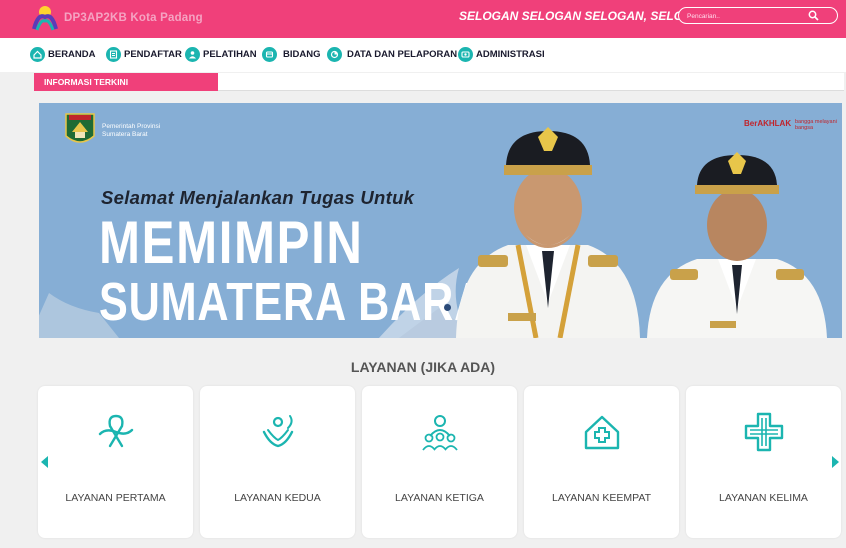 Image resolution: width=846 pixels, height=548 pixels. I want to click on province-emblem-icon, so click(80, 128).